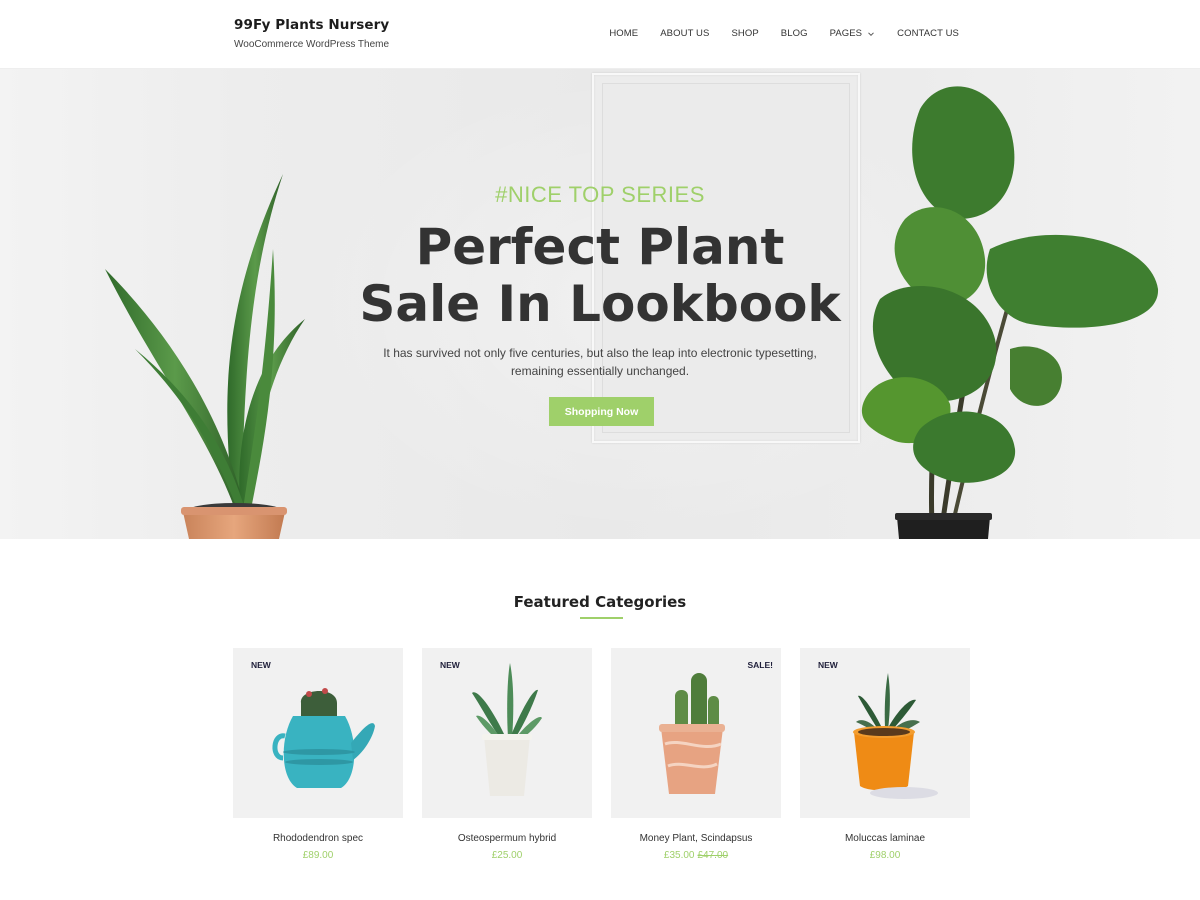 The height and width of the screenshot is (900, 1200). Describe the element at coordinates (600, 194) in the screenshot. I see `hero-kicker: #NICE TOP SERIES` at that location.